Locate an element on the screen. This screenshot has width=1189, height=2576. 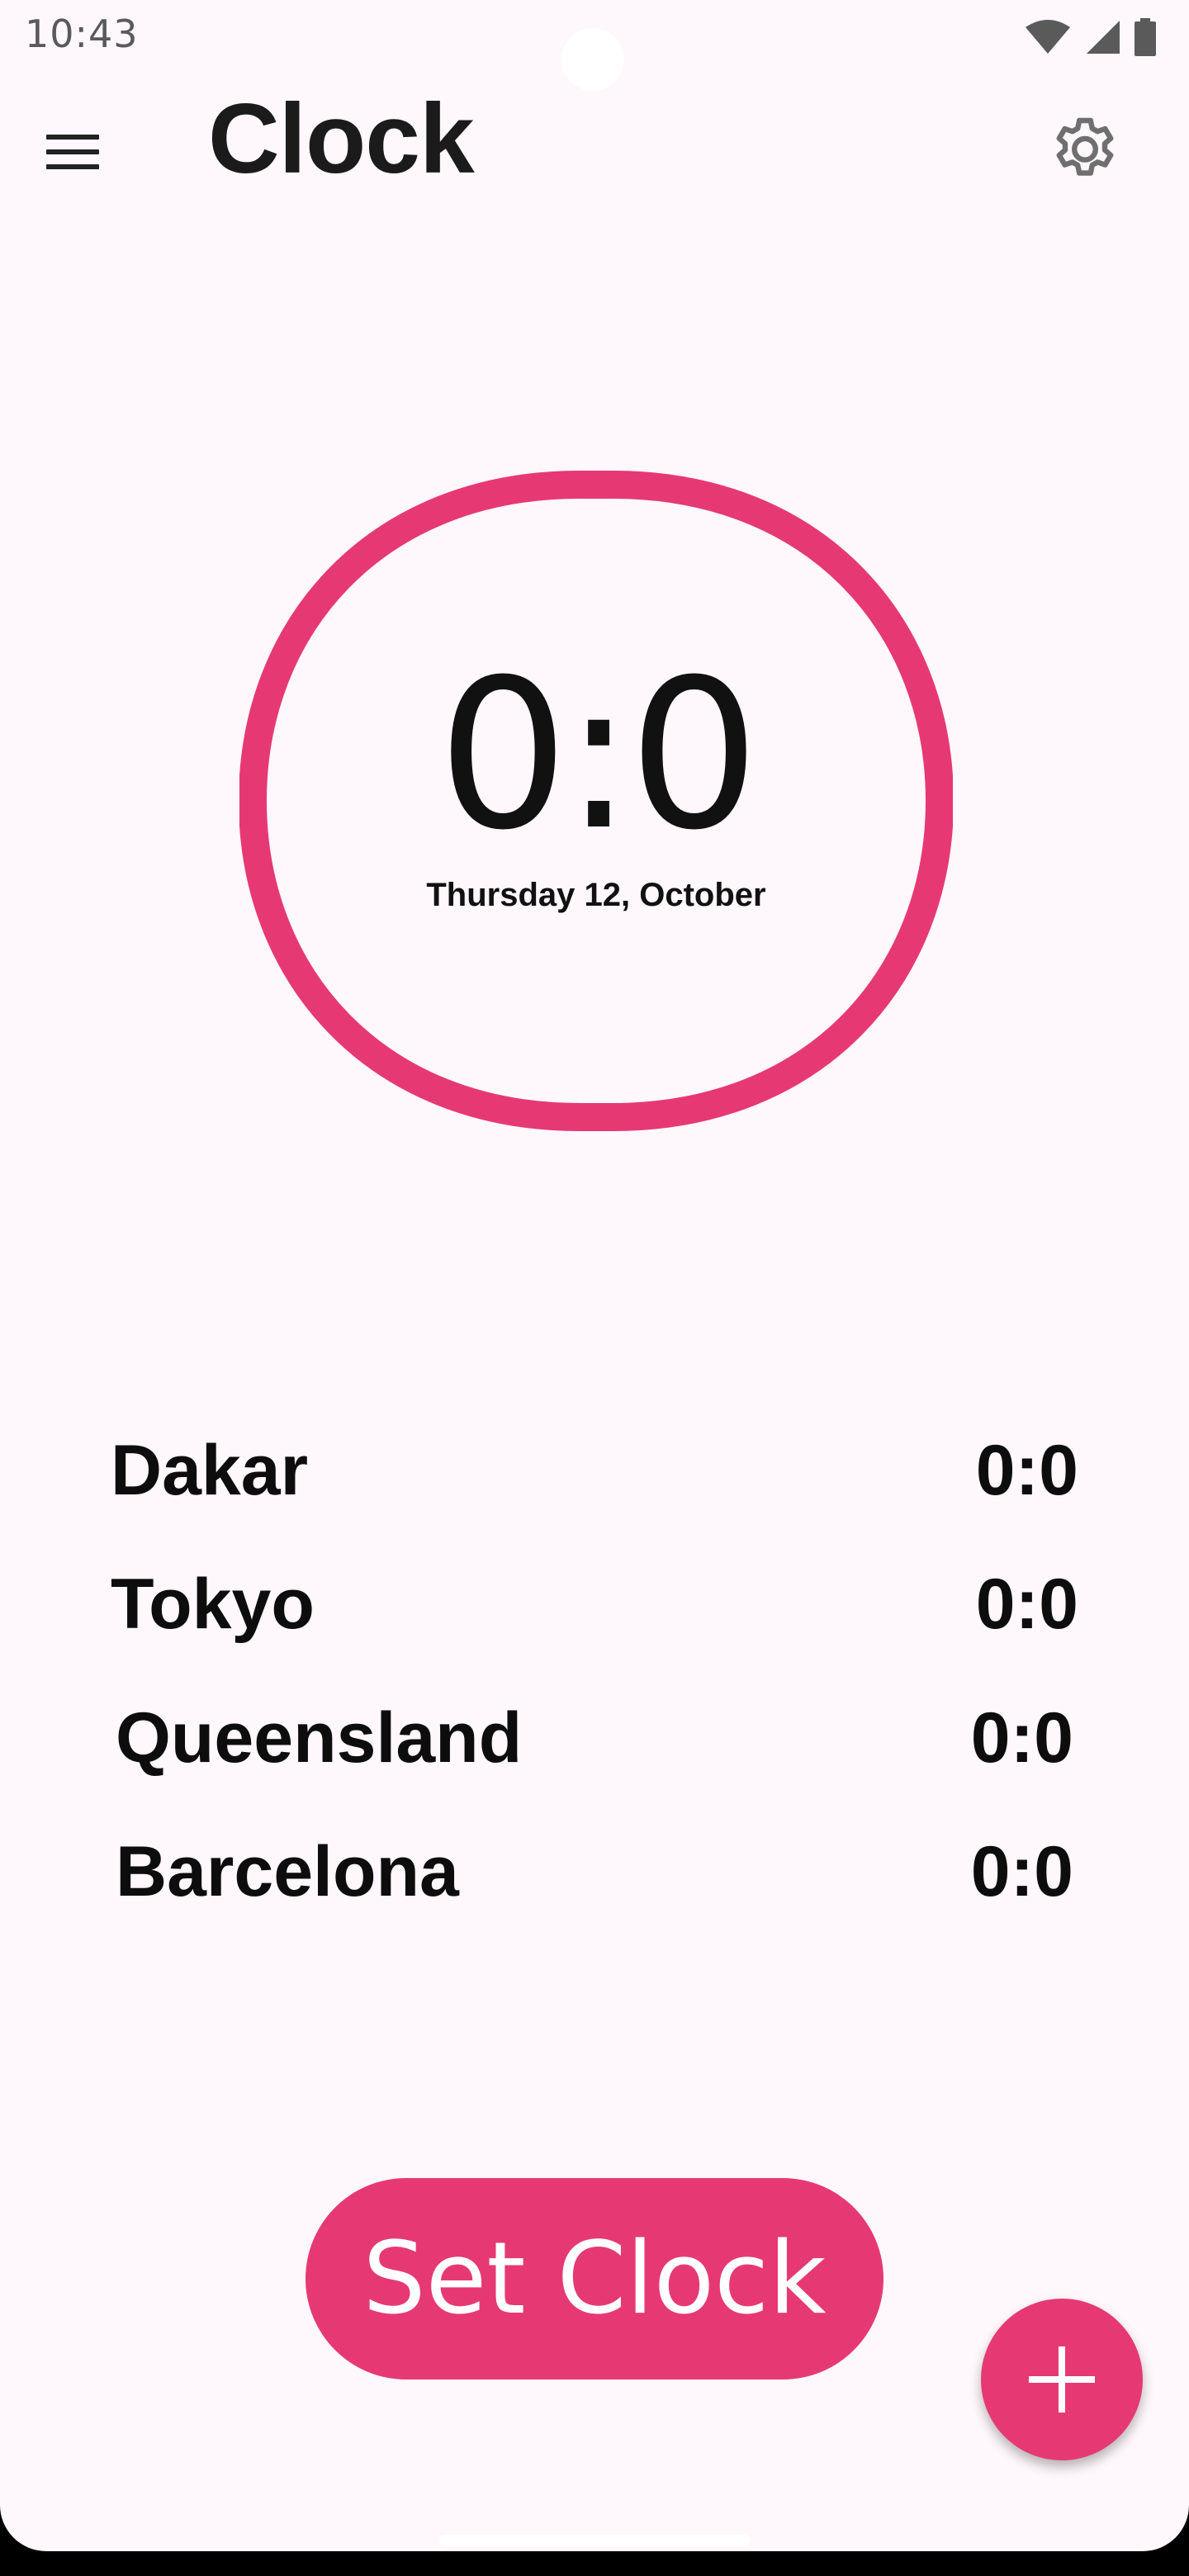
city-name: Barcelona is located at coordinates (287, 1871).